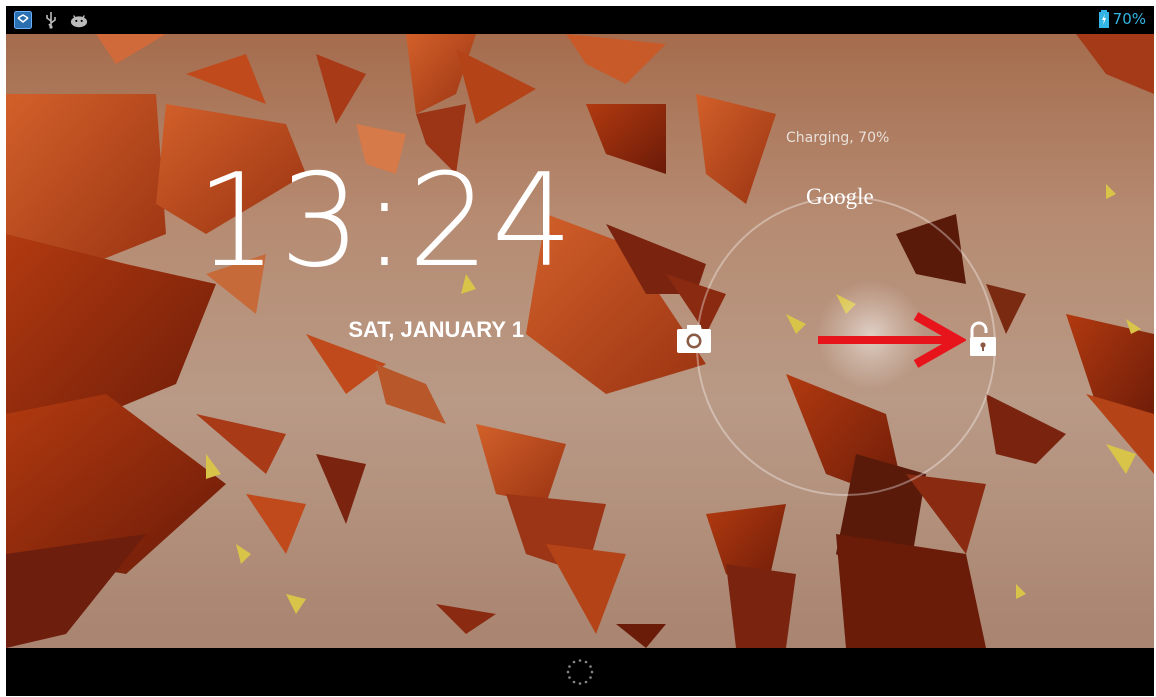  What do you see at coordinates (385, 221) in the screenshot?
I see `lockscreen-clock: 13:24` at bounding box center [385, 221].